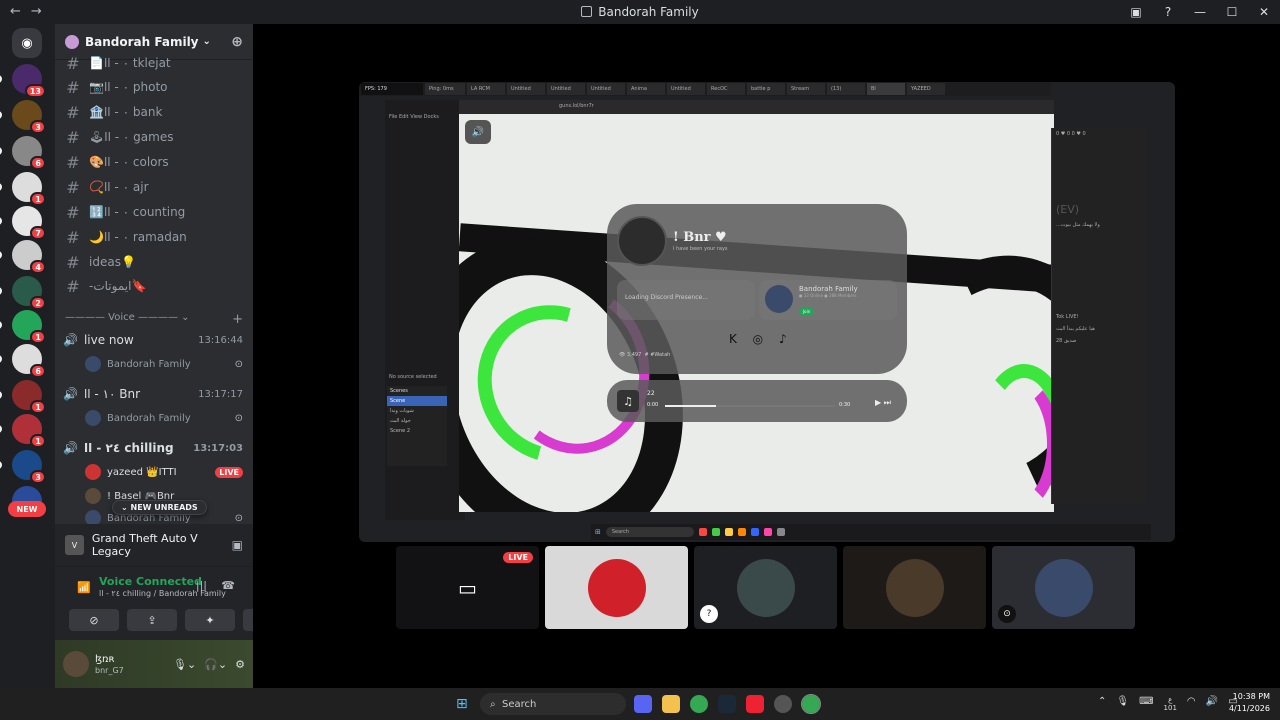 Image resolution: width=1280 pixels, height=720 pixels. What do you see at coordinates (765, 587) in the screenshot?
I see `participant-tile: ?` at bounding box center [765, 587].